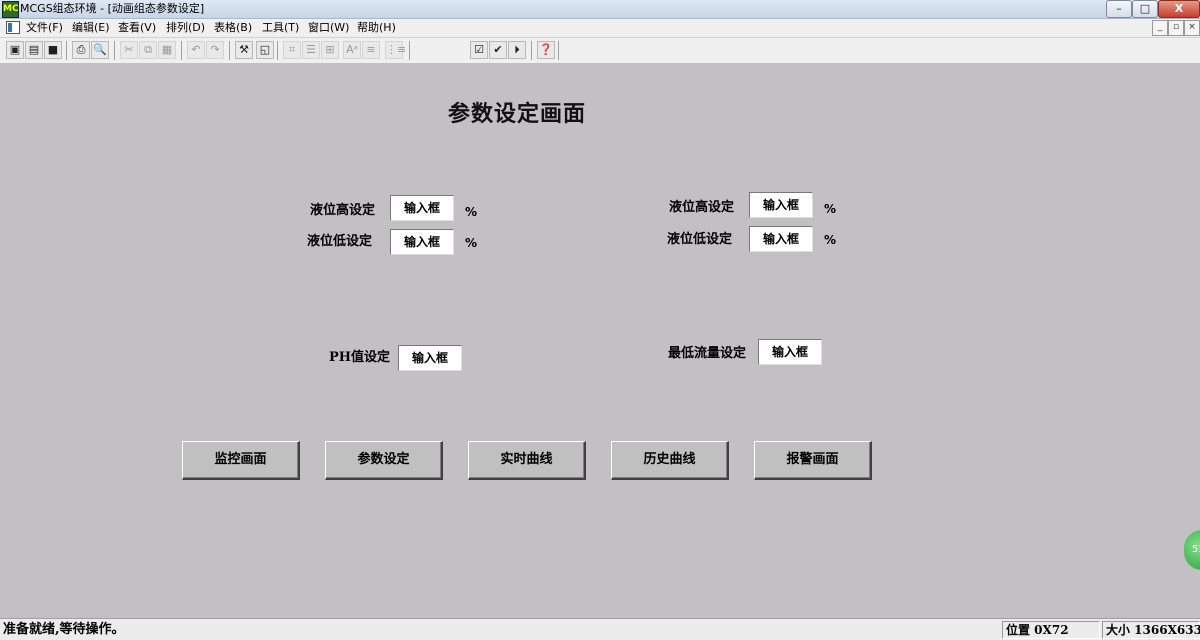 The height and width of the screenshot is (640, 1200). Describe the element at coordinates (112, 8) in the screenshot. I see `window-title: MCGS组态环境 - [动画组态参数设定]` at that location.